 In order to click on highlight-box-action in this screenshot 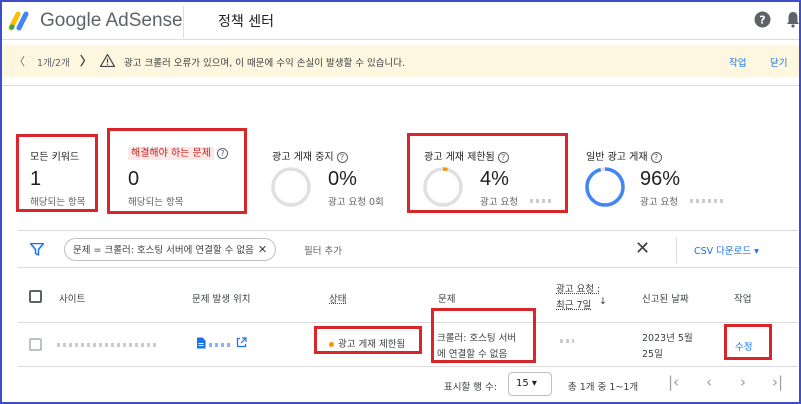, I will do `click(748, 342)`.